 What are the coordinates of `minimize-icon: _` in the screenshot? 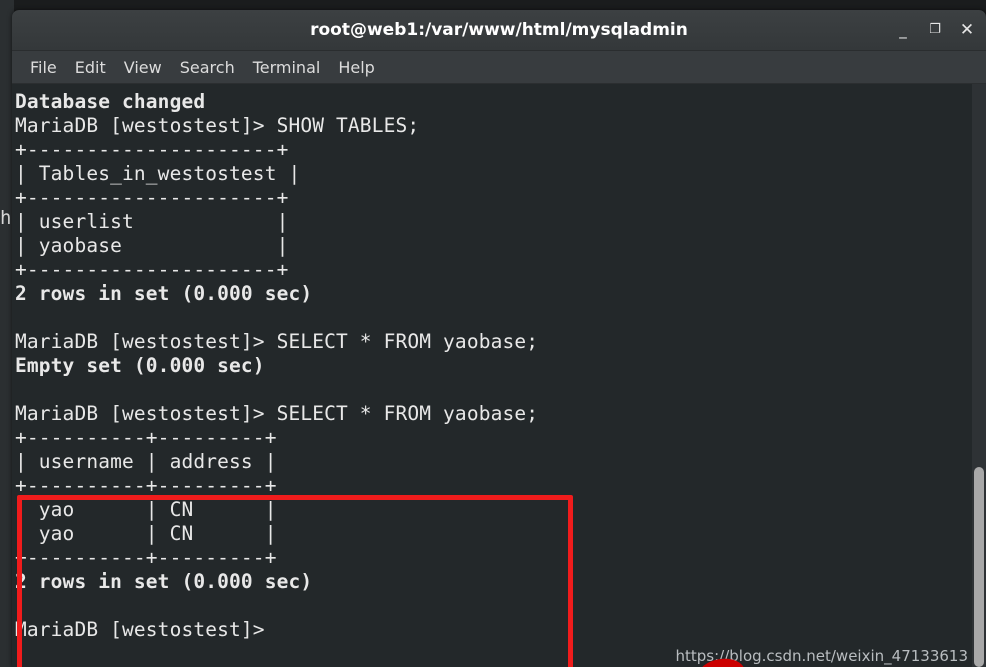 It's located at (903, 30).